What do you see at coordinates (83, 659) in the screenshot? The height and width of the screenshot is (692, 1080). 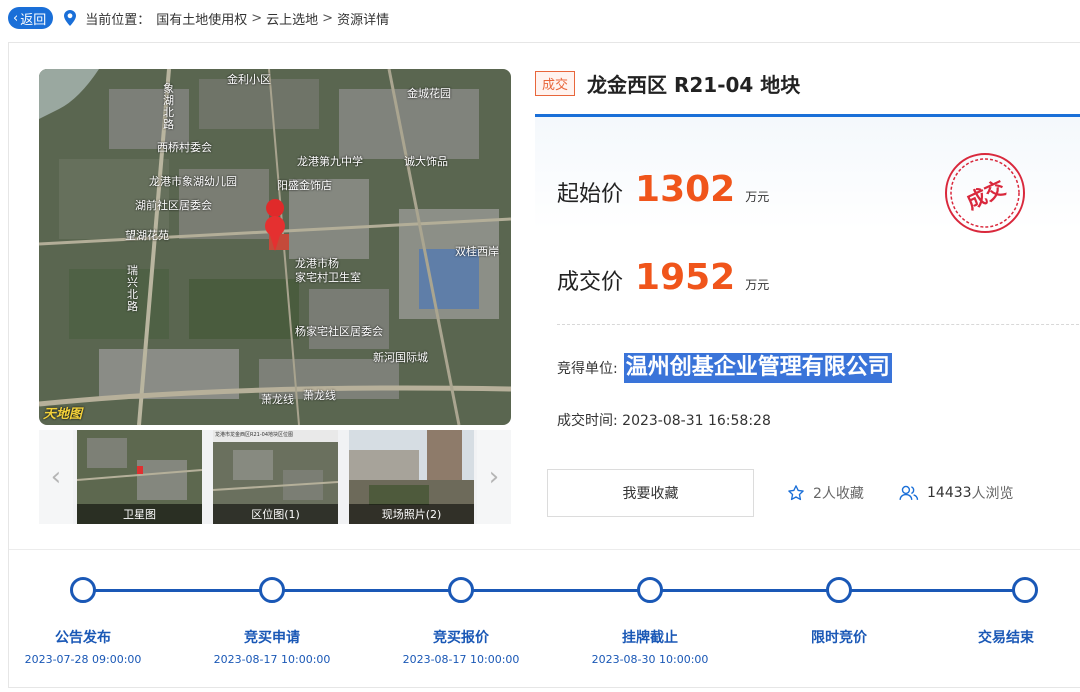 I see `timeline-step-date: 2023-07-28 09:00:00` at bounding box center [83, 659].